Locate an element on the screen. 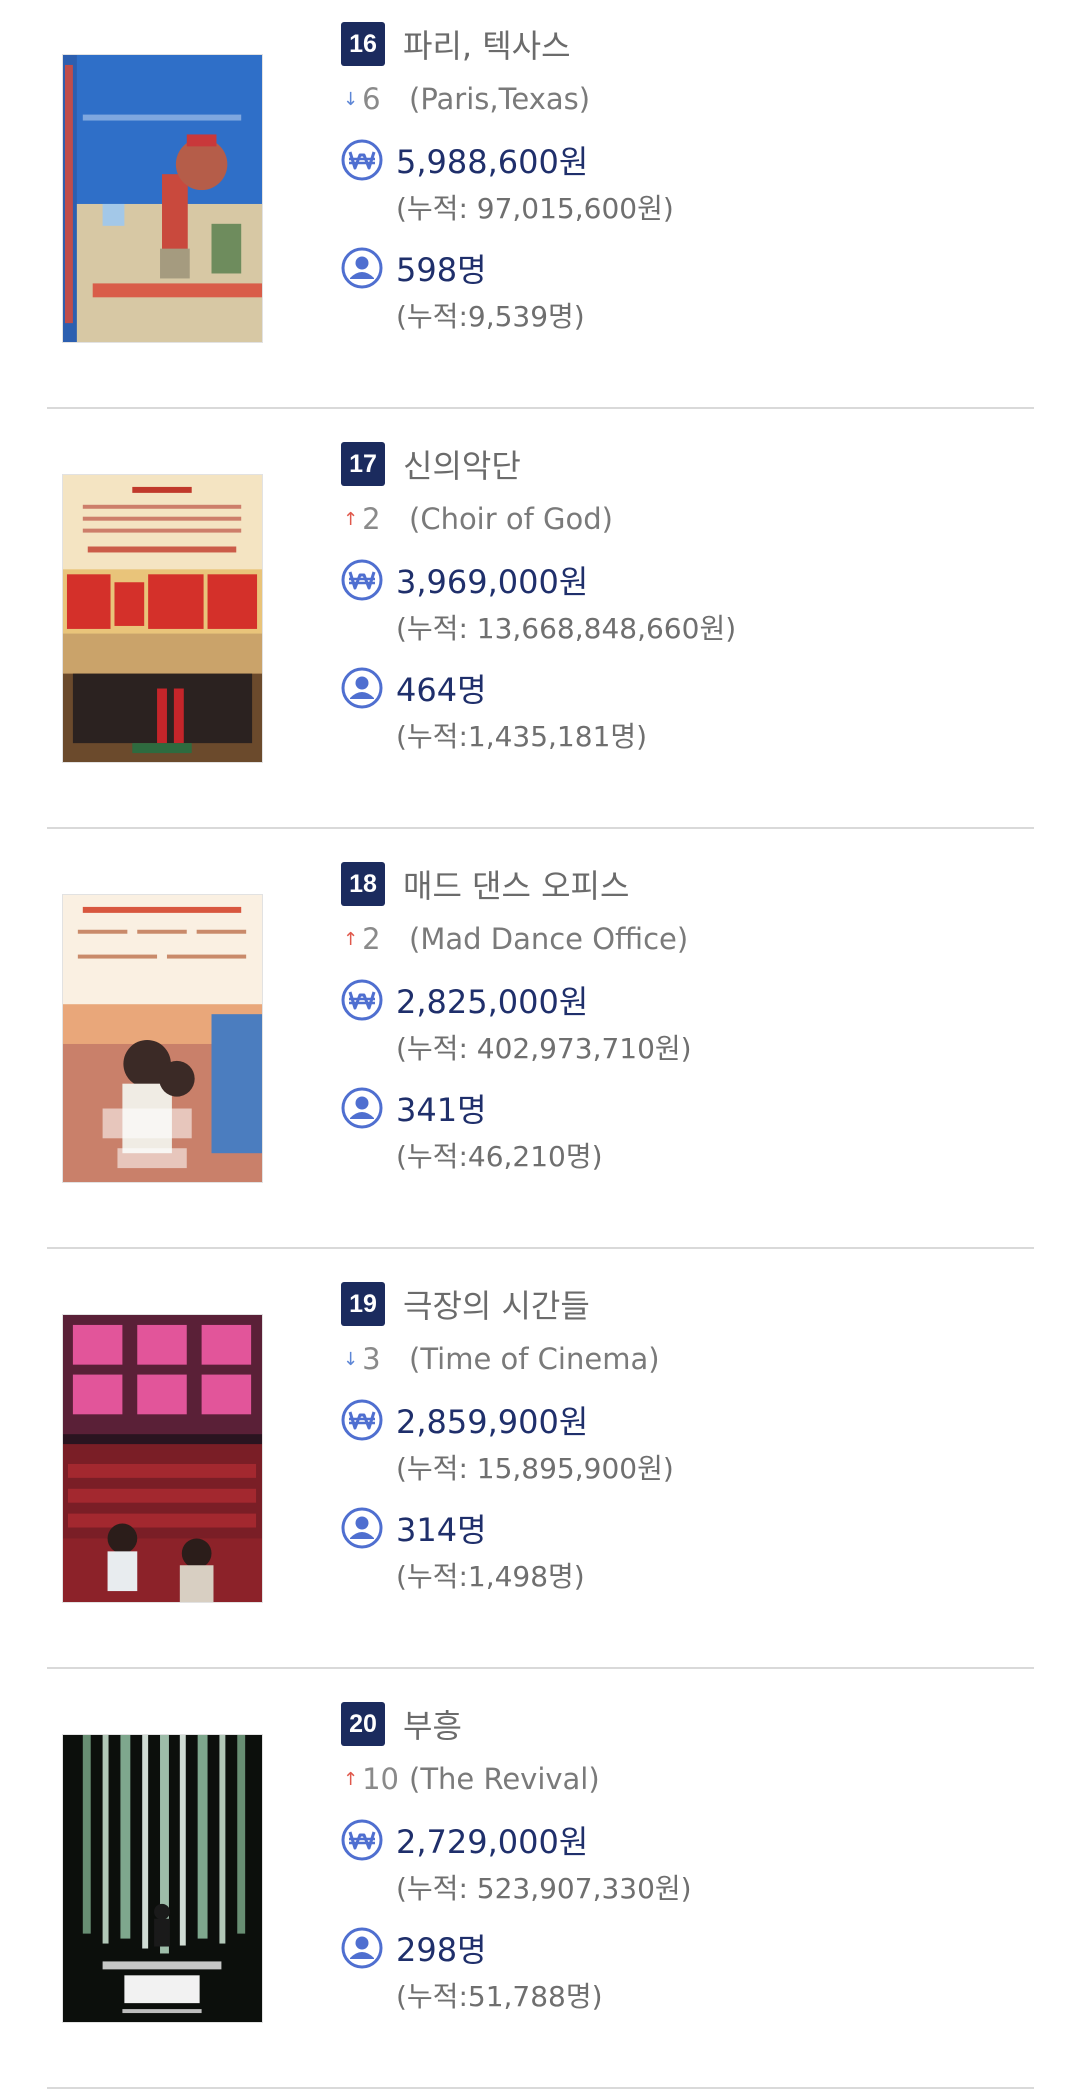  daily-sales: 3,969,000원 is located at coordinates (492, 582).